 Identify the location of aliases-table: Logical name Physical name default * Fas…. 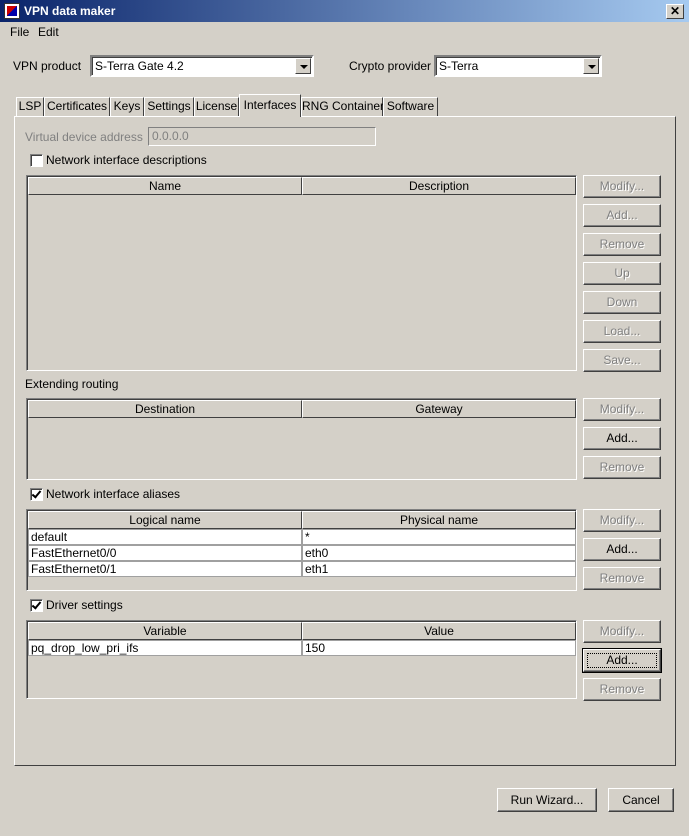
(301, 550).